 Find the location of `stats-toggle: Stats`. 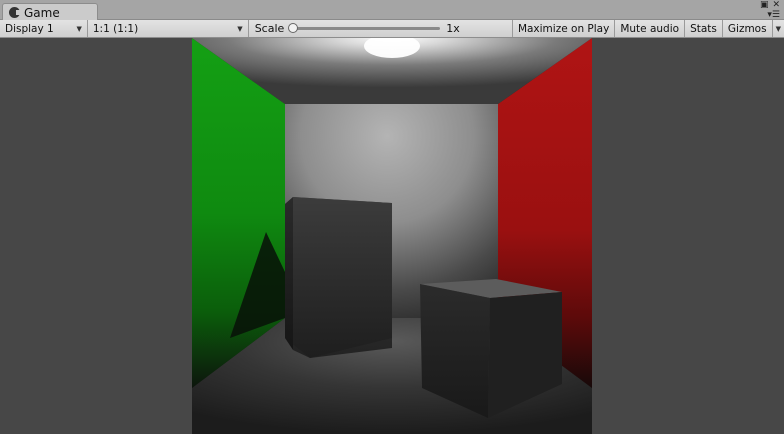

stats-toggle: Stats is located at coordinates (704, 28).